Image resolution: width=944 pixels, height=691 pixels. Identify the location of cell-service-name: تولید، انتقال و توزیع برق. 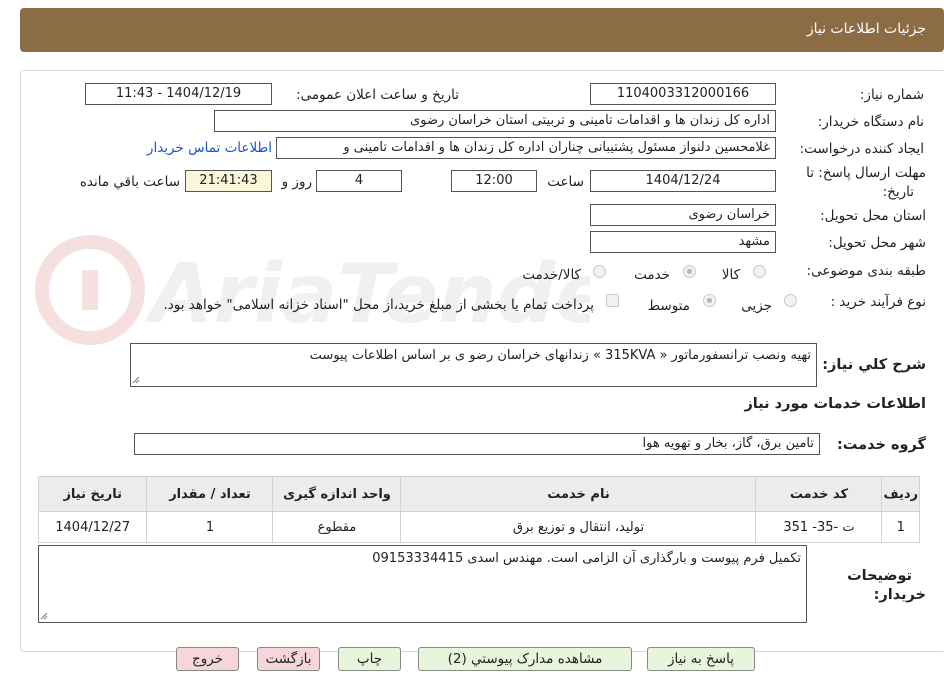
(578, 527).